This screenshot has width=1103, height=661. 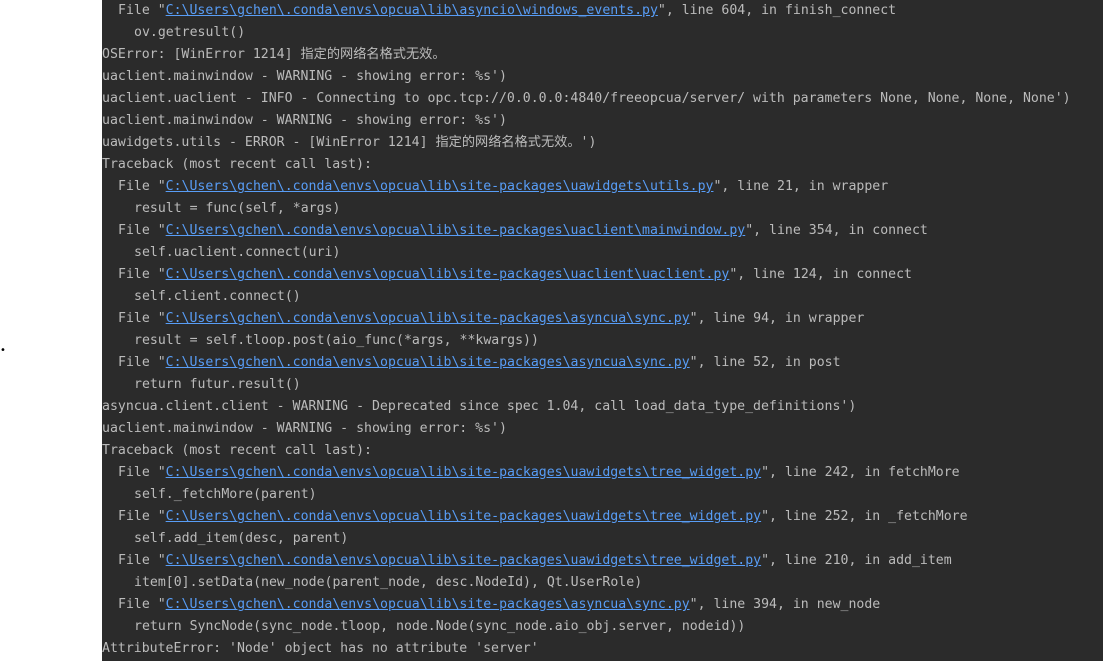 I want to click on frame-suffix: ", line 242, in fetchMore, so click(x=860, y=472).